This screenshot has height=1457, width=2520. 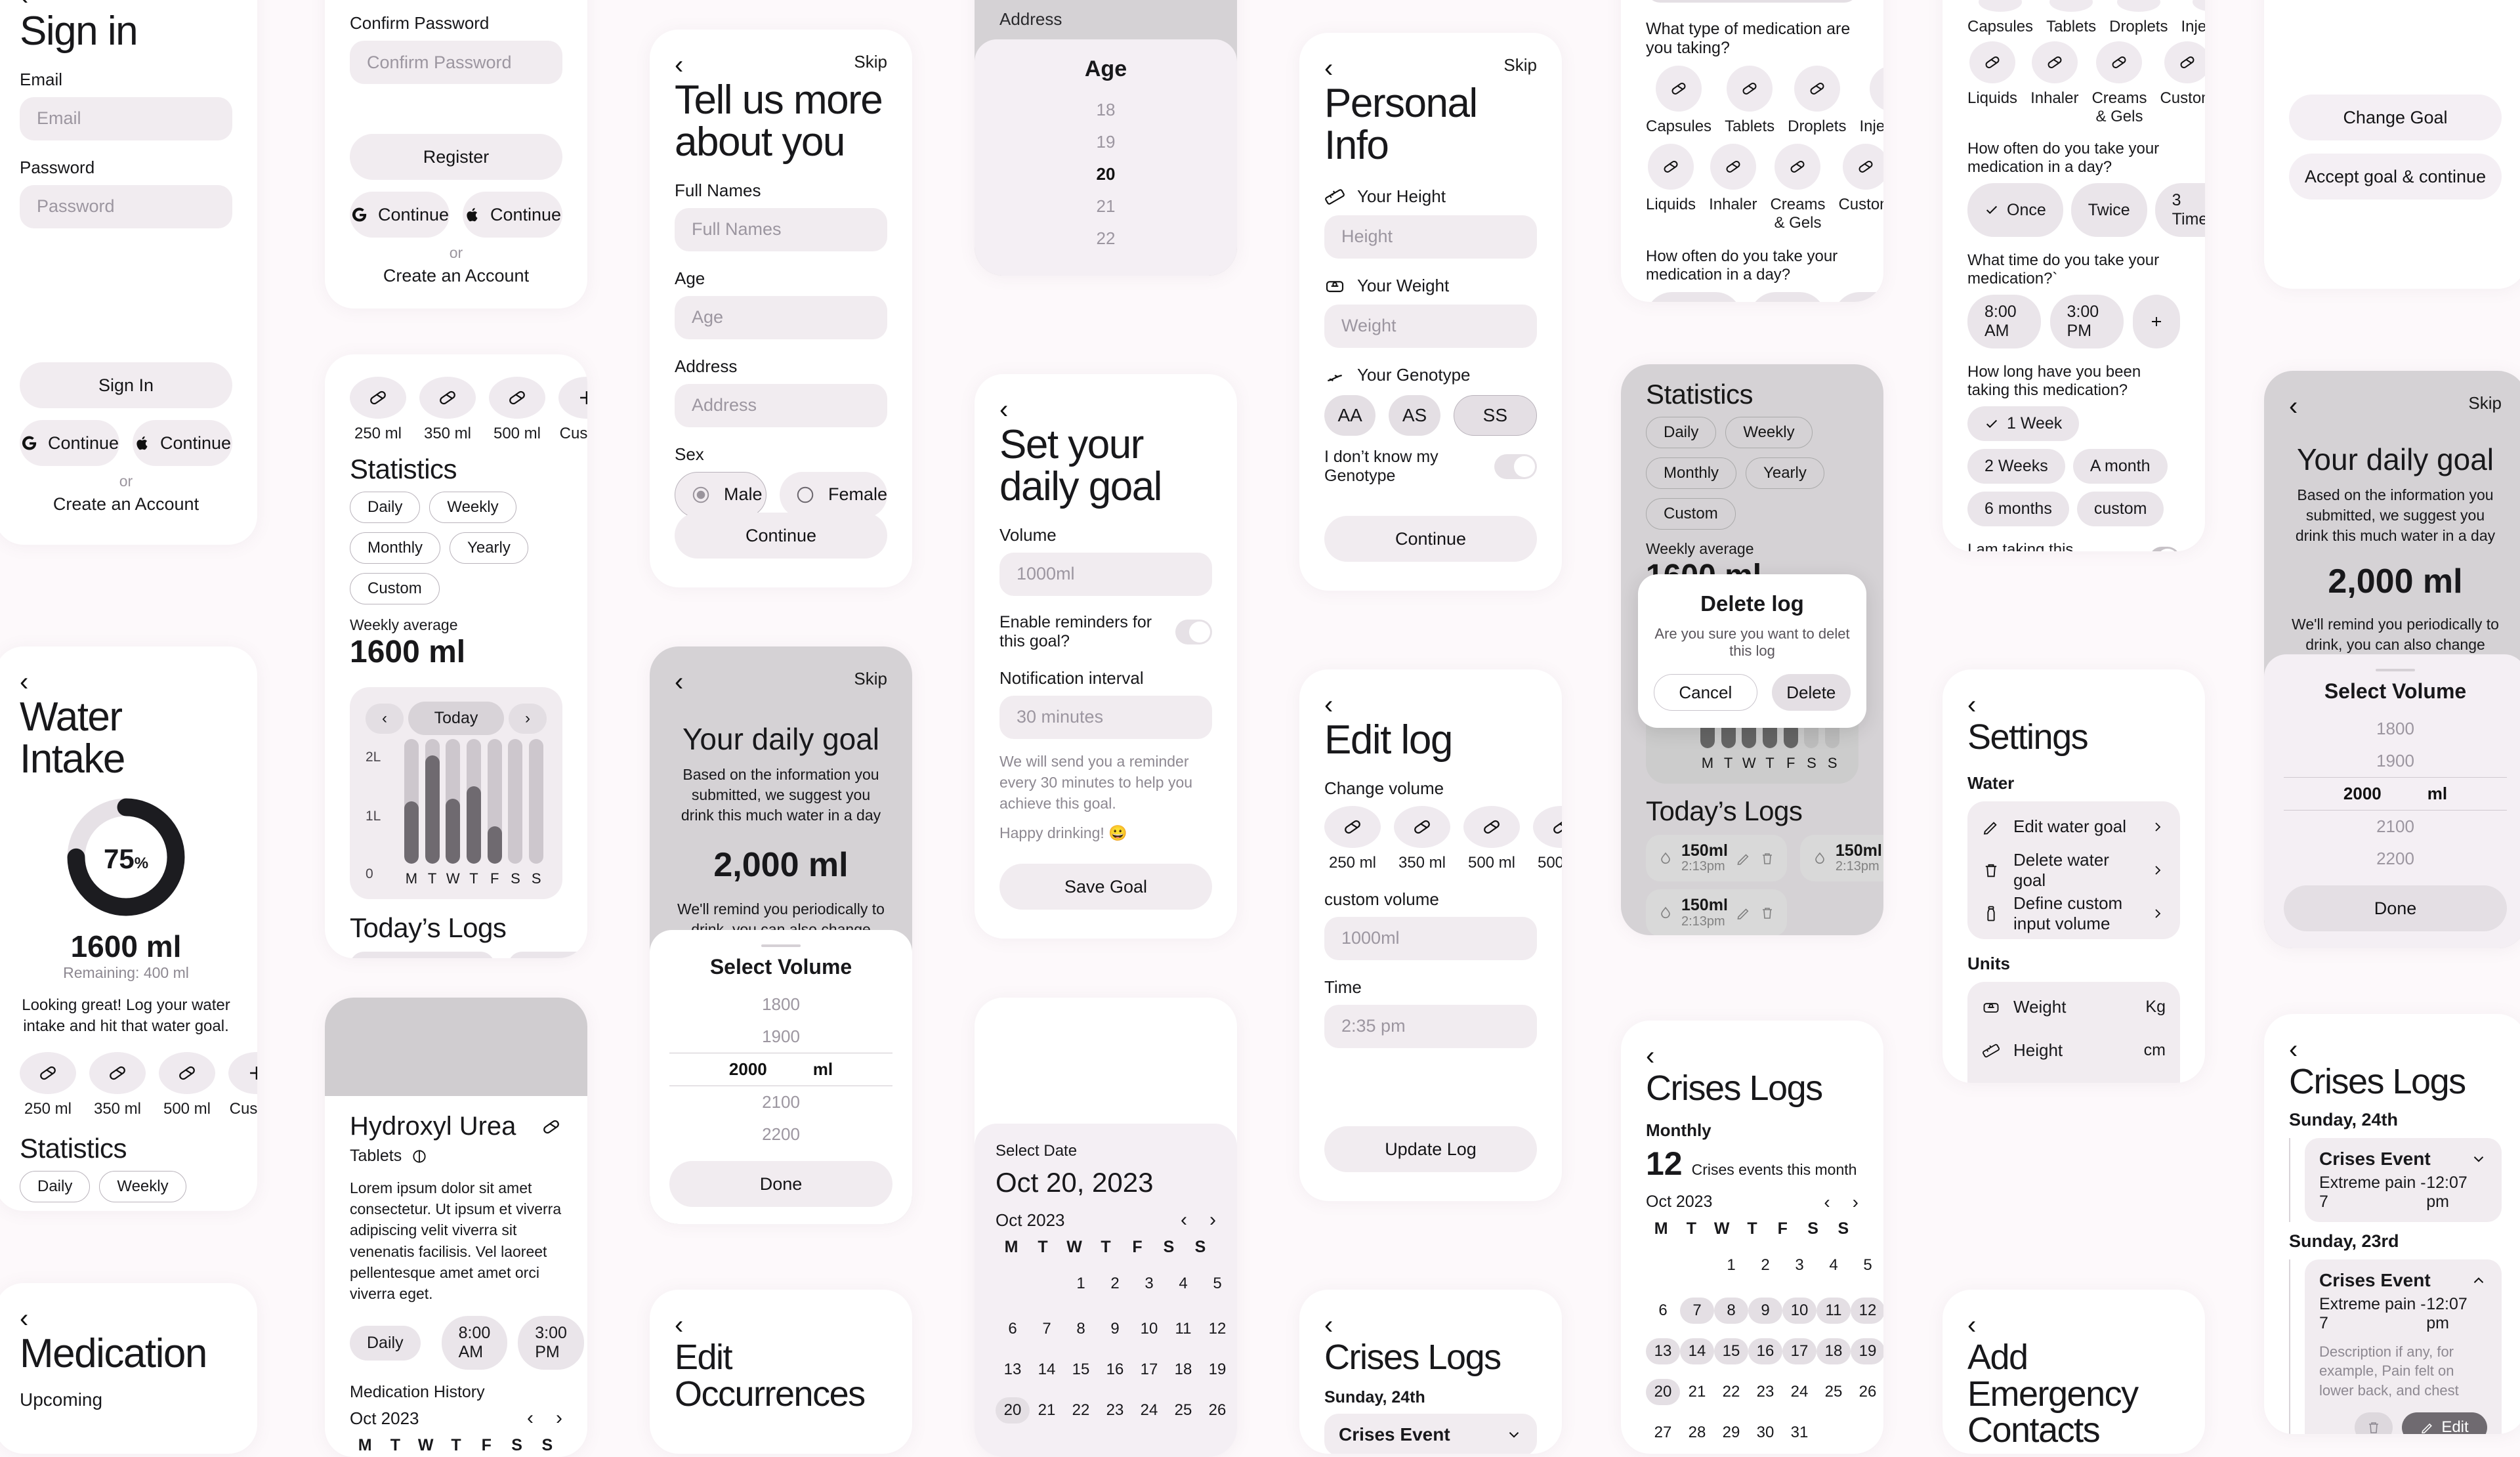 I want to click on duration-6months: 6 months, so click(x=2018, y=509).